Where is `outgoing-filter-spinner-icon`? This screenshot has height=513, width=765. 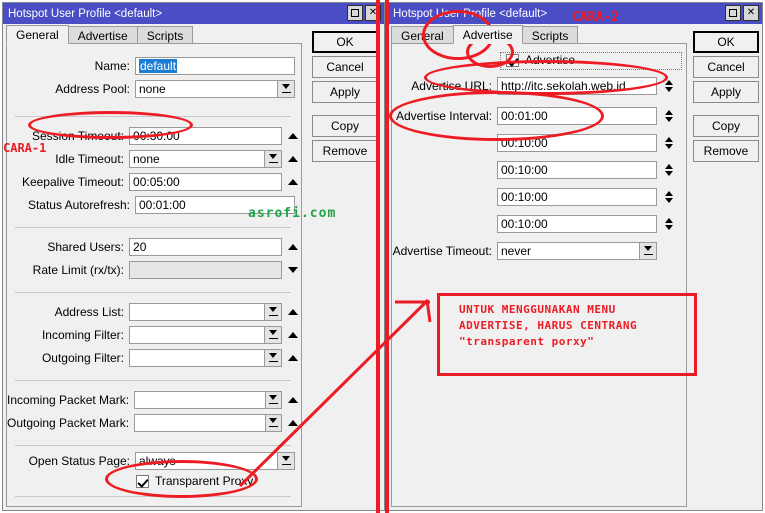
outgoing-filter-spinner-icon is located at coordinates (293, 358).